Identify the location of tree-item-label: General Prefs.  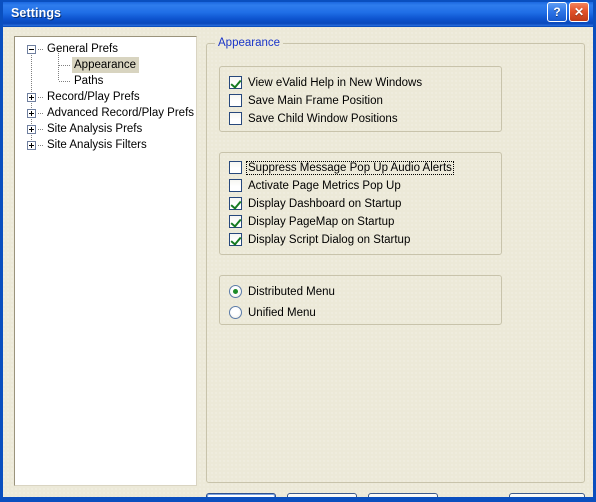
(82, 49).